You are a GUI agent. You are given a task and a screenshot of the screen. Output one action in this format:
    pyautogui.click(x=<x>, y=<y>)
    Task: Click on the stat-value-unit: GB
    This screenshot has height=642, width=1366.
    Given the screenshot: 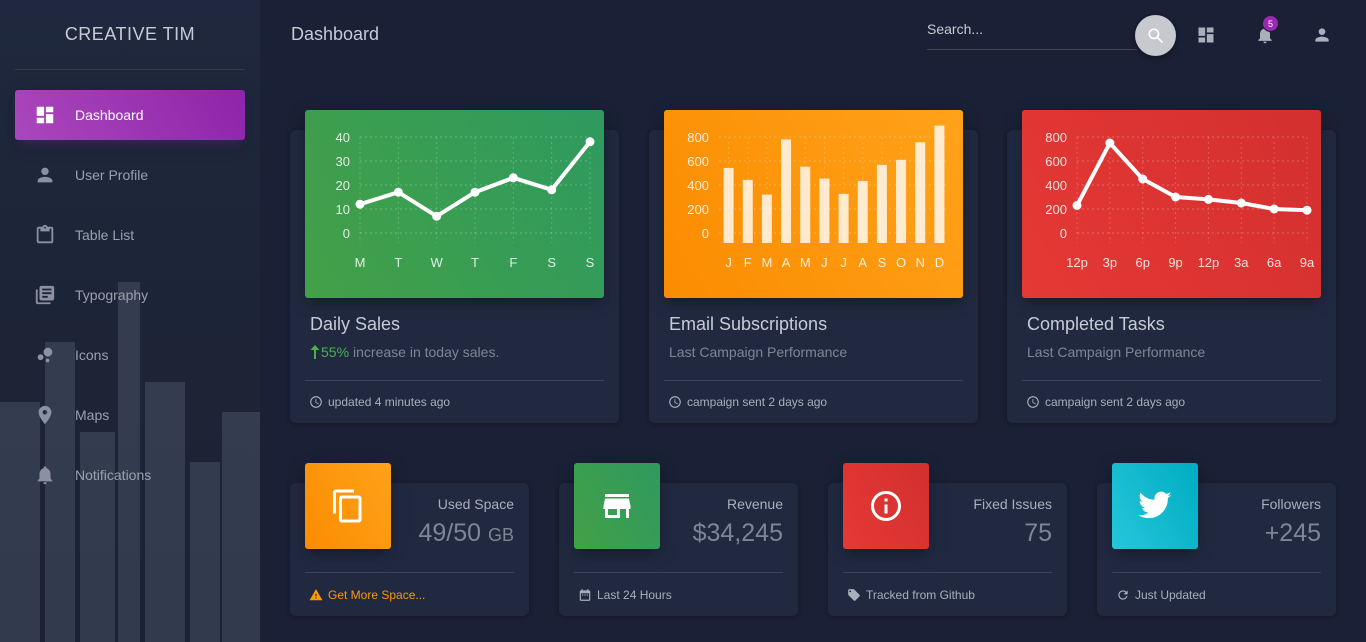 What is the action you would take?
    pyautogui.click(x=500, y=535)
    